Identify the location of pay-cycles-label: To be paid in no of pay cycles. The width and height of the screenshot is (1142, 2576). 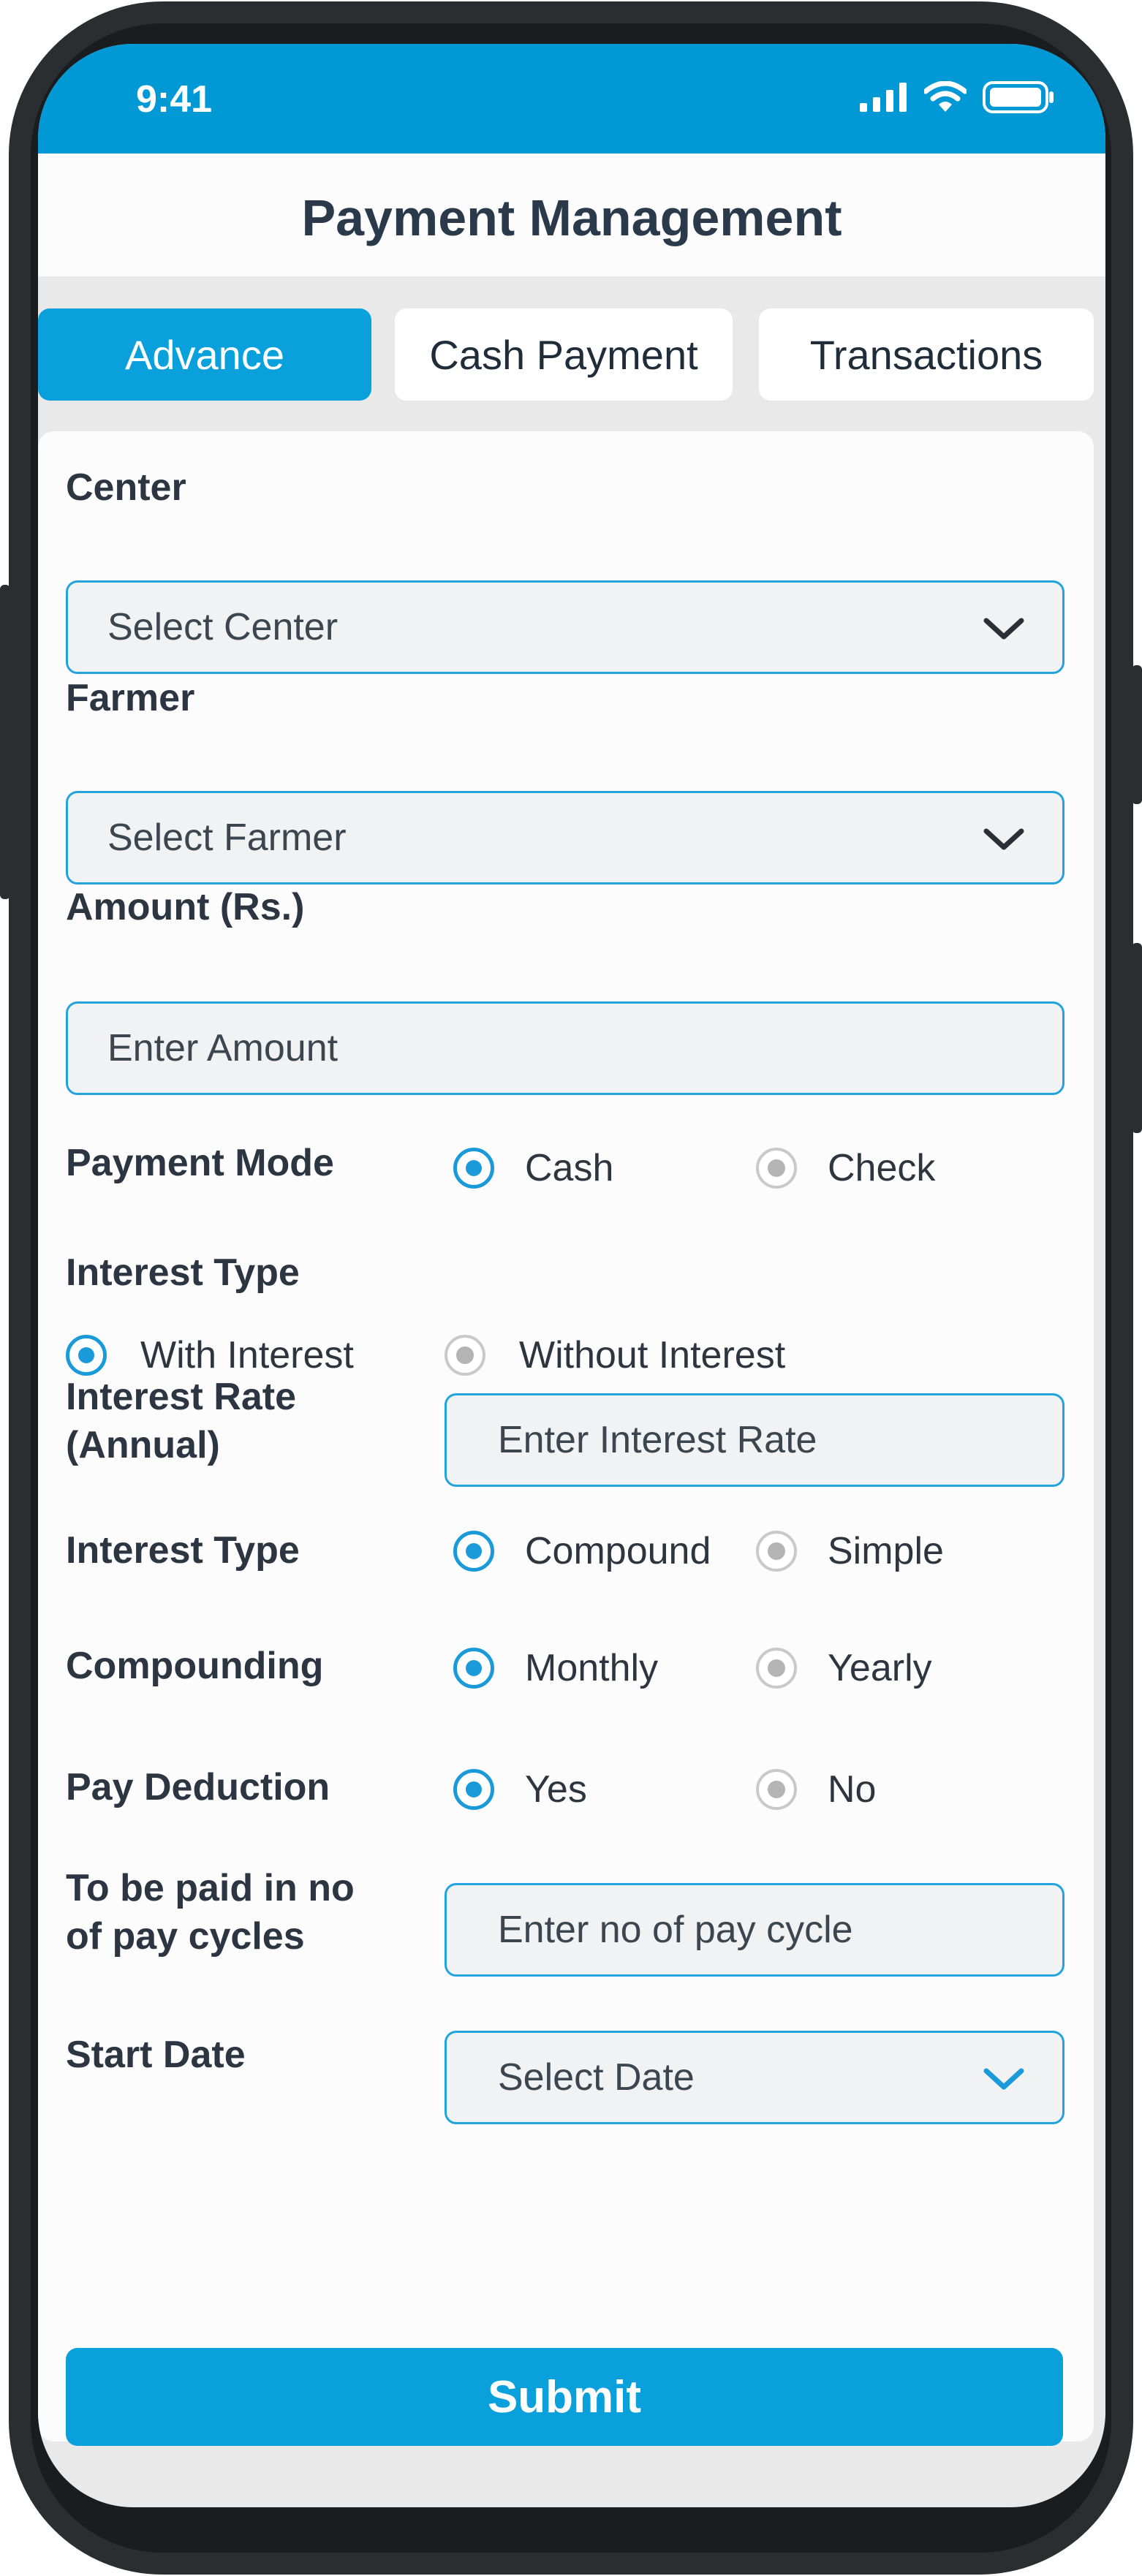
(210, 1912).